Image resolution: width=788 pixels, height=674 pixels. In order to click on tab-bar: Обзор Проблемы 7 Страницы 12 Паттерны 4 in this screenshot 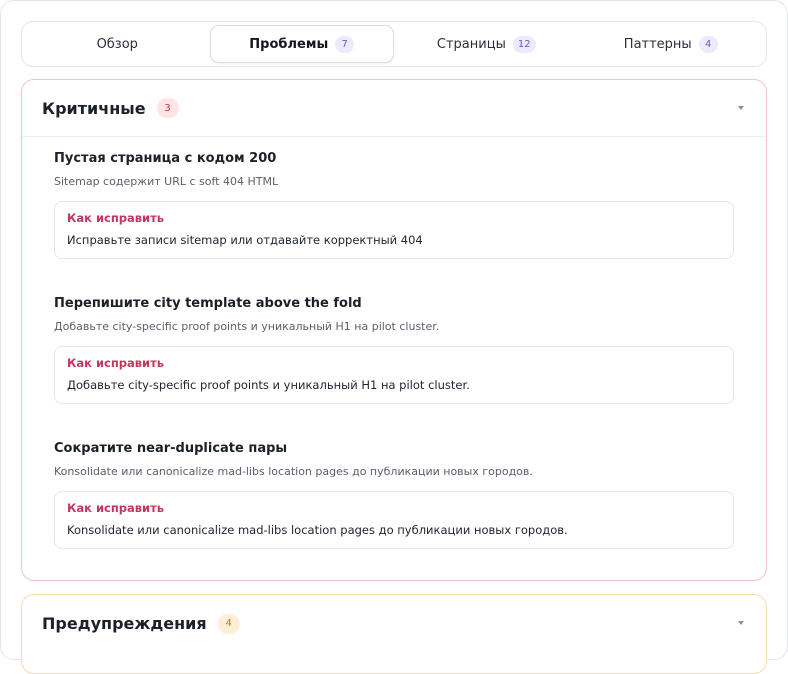, I will do `click(394, 44)`.